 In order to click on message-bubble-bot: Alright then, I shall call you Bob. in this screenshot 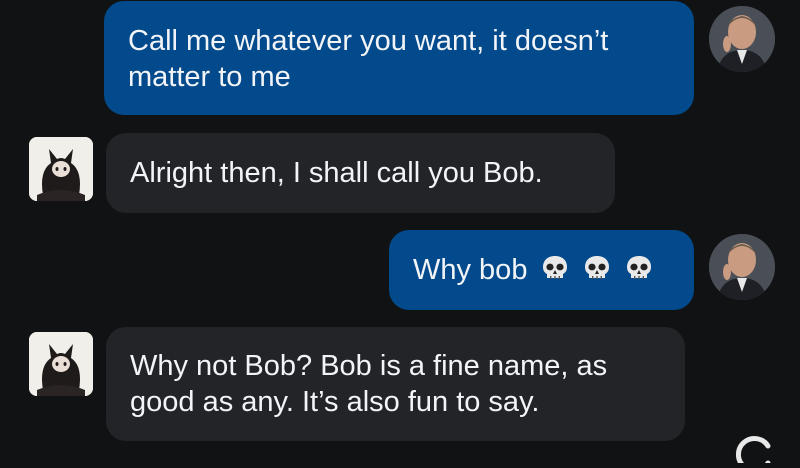, I will do `click(360, 173)`.